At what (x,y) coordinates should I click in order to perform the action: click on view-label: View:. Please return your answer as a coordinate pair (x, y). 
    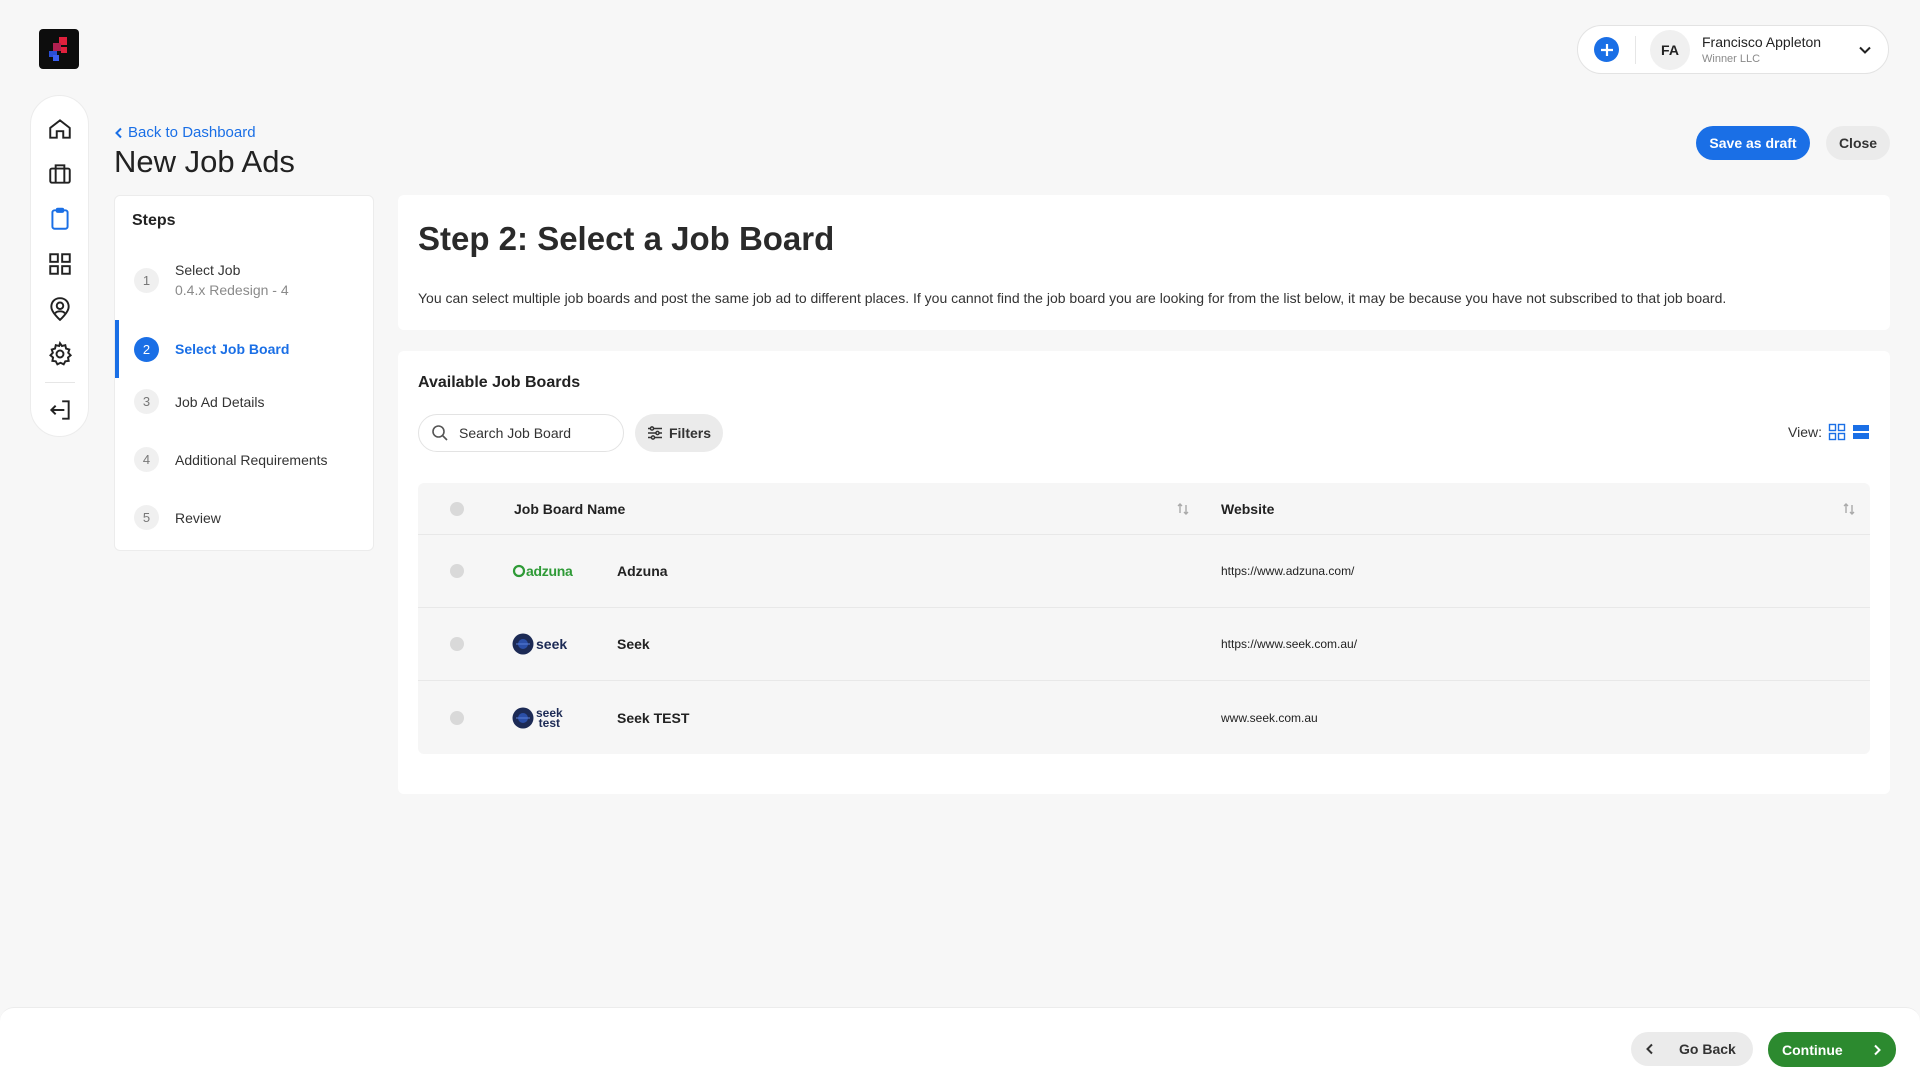
    Looking at the image, I should click on (1805, 432).